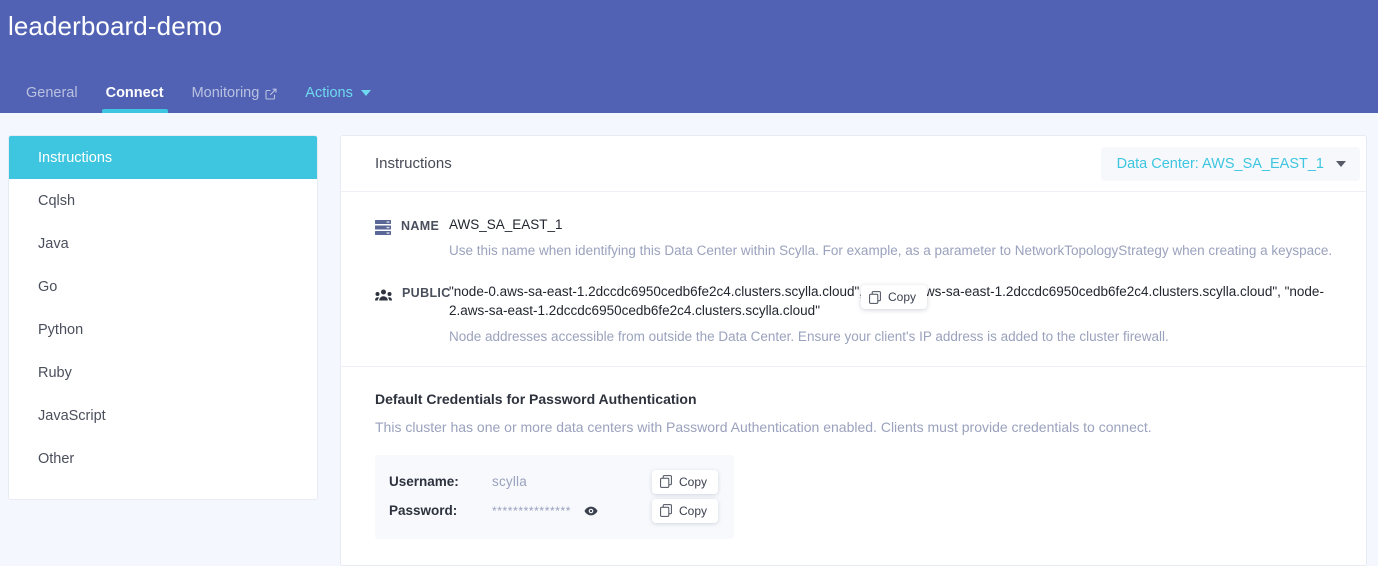  I want to click on tab-connect: Connect, so click(135, 98).